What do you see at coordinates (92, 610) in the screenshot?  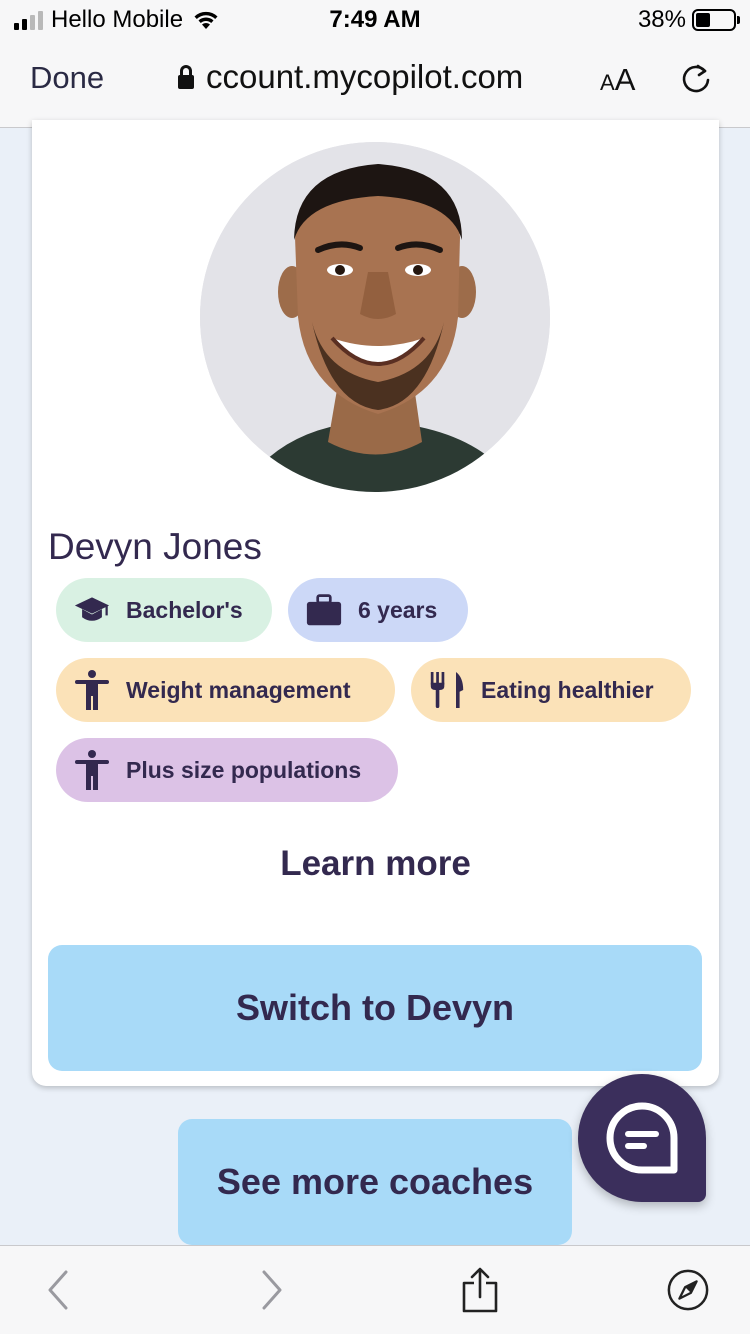 I see `graduation-cap-icon` at bounding box center [92, 610].